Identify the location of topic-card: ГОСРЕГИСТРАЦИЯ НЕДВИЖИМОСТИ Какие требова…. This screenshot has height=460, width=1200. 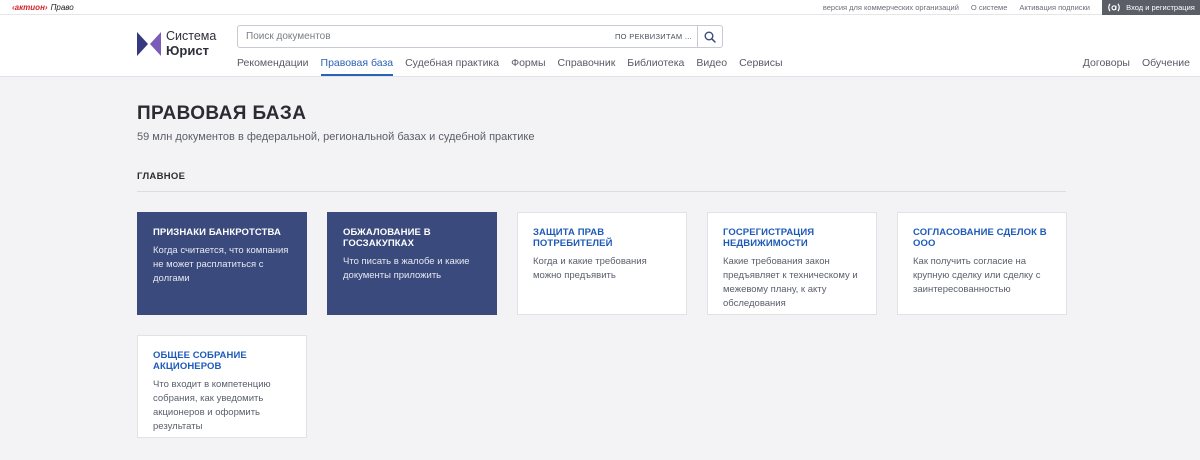
(792, 263).